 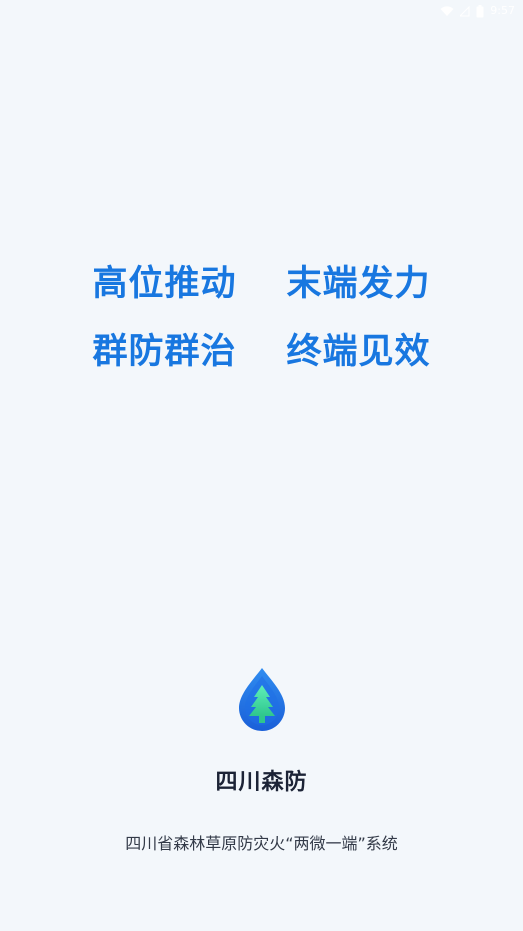 What do you see at coordinates (262, 699) in the screenshot?
I see `app-logo-icon` at bounding box center [262, 699].